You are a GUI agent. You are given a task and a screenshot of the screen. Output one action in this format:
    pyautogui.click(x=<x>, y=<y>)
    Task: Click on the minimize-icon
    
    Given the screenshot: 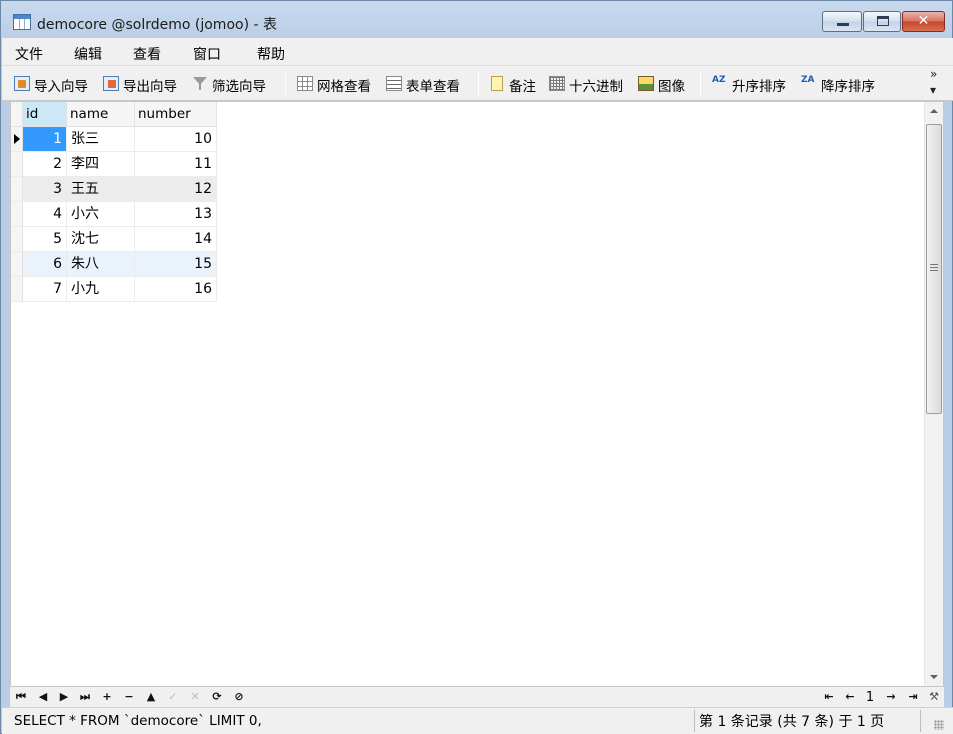 What is the action you would take?
    pyautogui.click(x=843, y=24)
    